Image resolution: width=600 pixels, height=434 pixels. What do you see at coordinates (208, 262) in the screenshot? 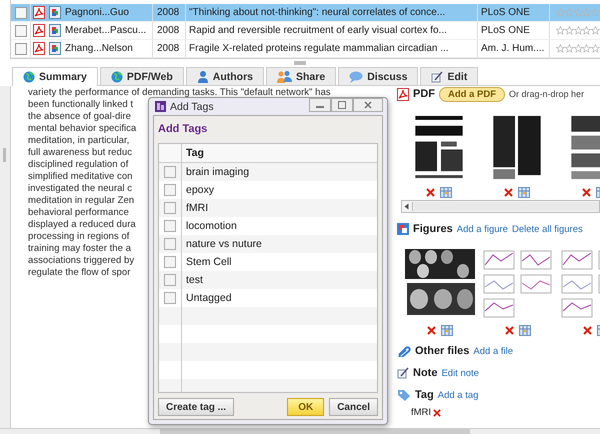
I see `tag-name: Stem Cell` at bounding box center [208, 262].